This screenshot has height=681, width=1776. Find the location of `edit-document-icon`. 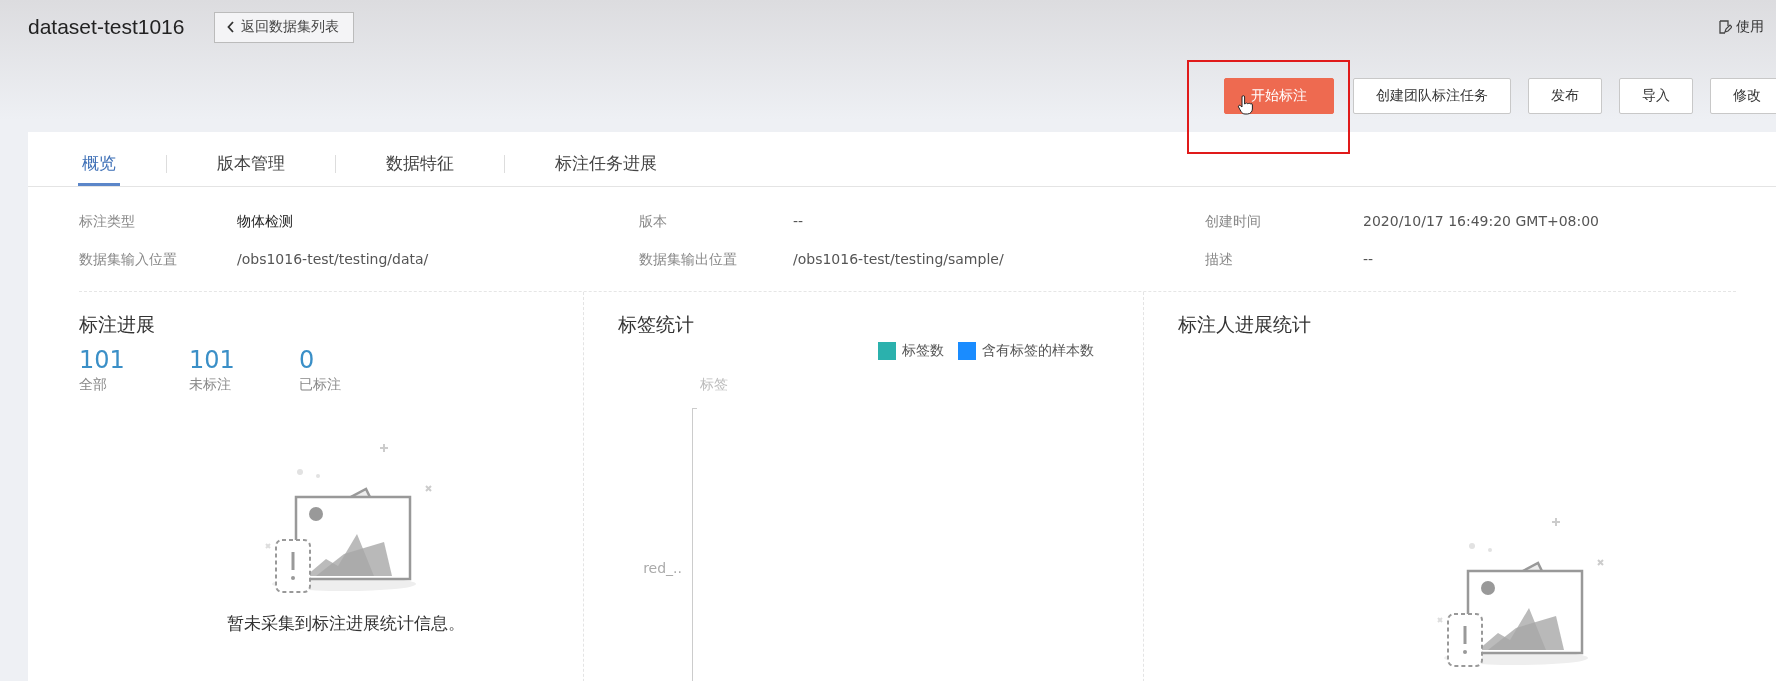

edit-document-icon is located at coordinates (1725, 27).